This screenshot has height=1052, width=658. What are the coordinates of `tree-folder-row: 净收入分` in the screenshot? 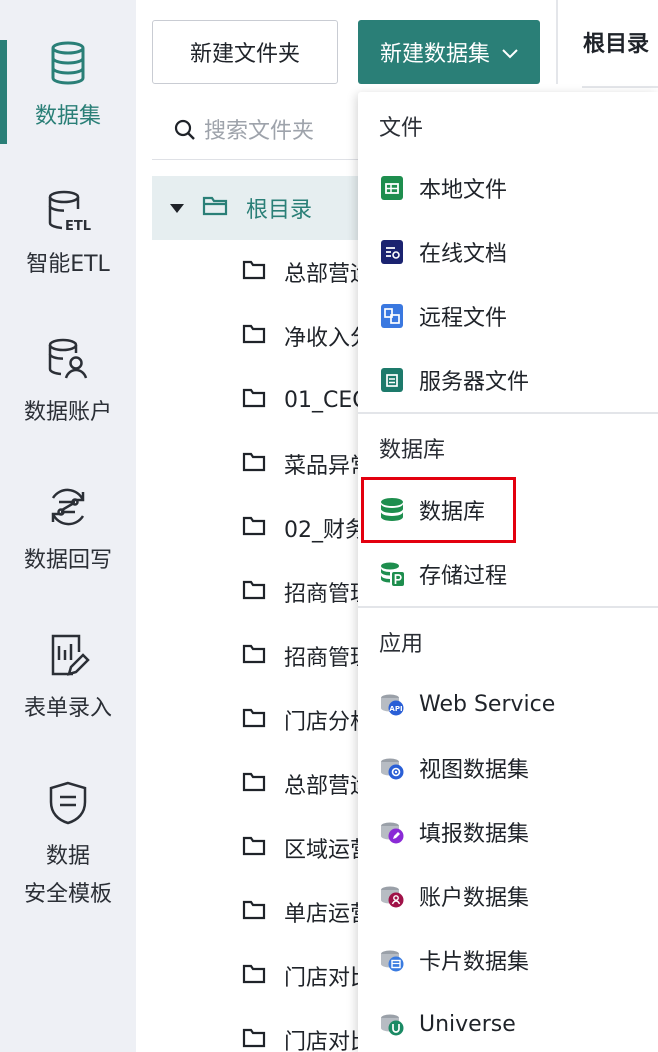 It's located at (257, 336).